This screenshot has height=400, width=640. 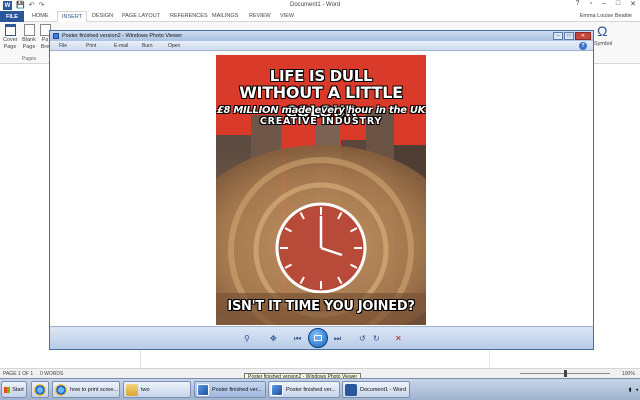 I want to click on slideshow-icon, so click(x=318, y=338).